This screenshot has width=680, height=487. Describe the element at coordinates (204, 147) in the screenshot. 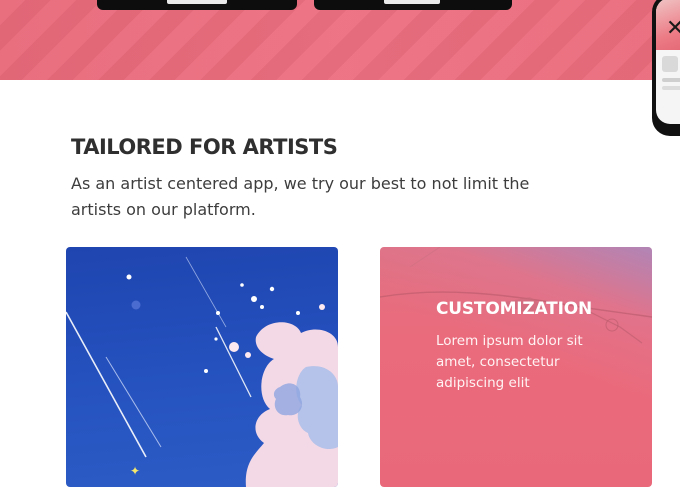

I see `section-title: TAILORED FOR ARTISTS` at that location.